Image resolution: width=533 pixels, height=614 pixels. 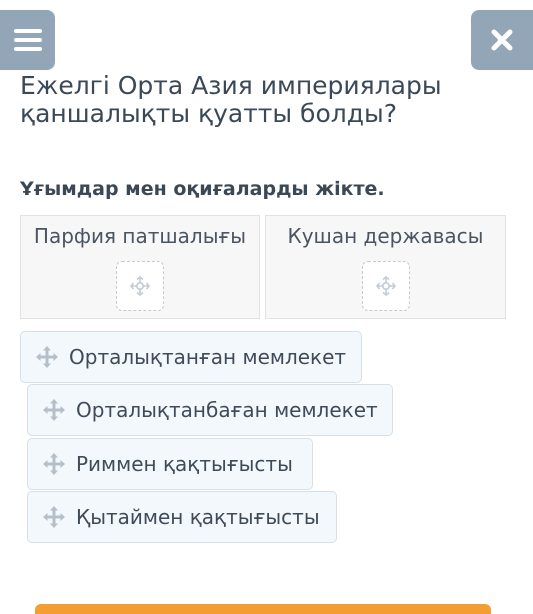 What do you see at coordinates (263, 609) in the screenshot?
I see `submit-button` at bounding box center [263, 609].